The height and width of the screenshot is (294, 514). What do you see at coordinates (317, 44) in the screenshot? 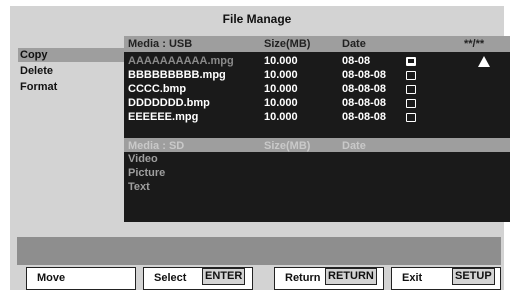
I see `usb-header: Media : USB Size(MB) Date **/**` at bounding box center [317, 44].